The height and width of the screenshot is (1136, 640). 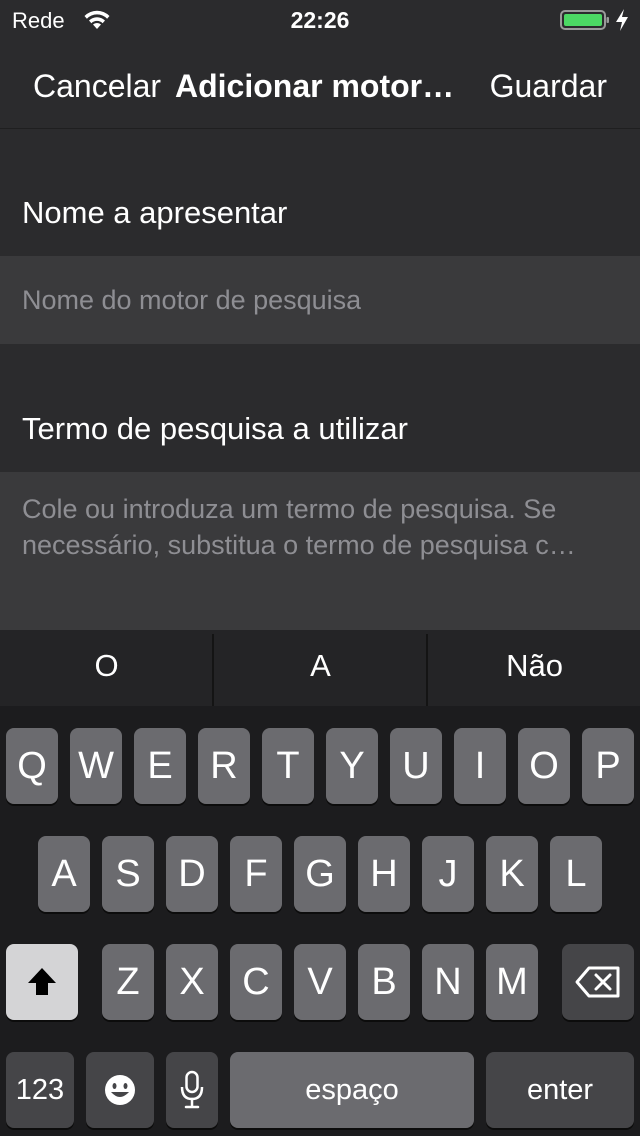 What do you see at coordinates (256, 874) in the screenshot?
I see `key-f: F` at bounding box center [256, 874].